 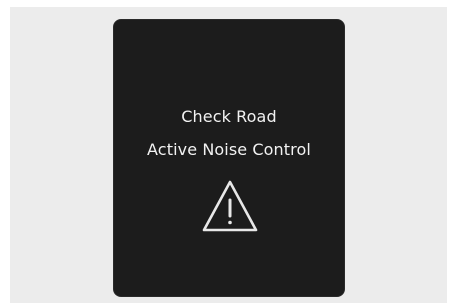 I want to click on warning-triangle-icon, so click(x=230, y=206).